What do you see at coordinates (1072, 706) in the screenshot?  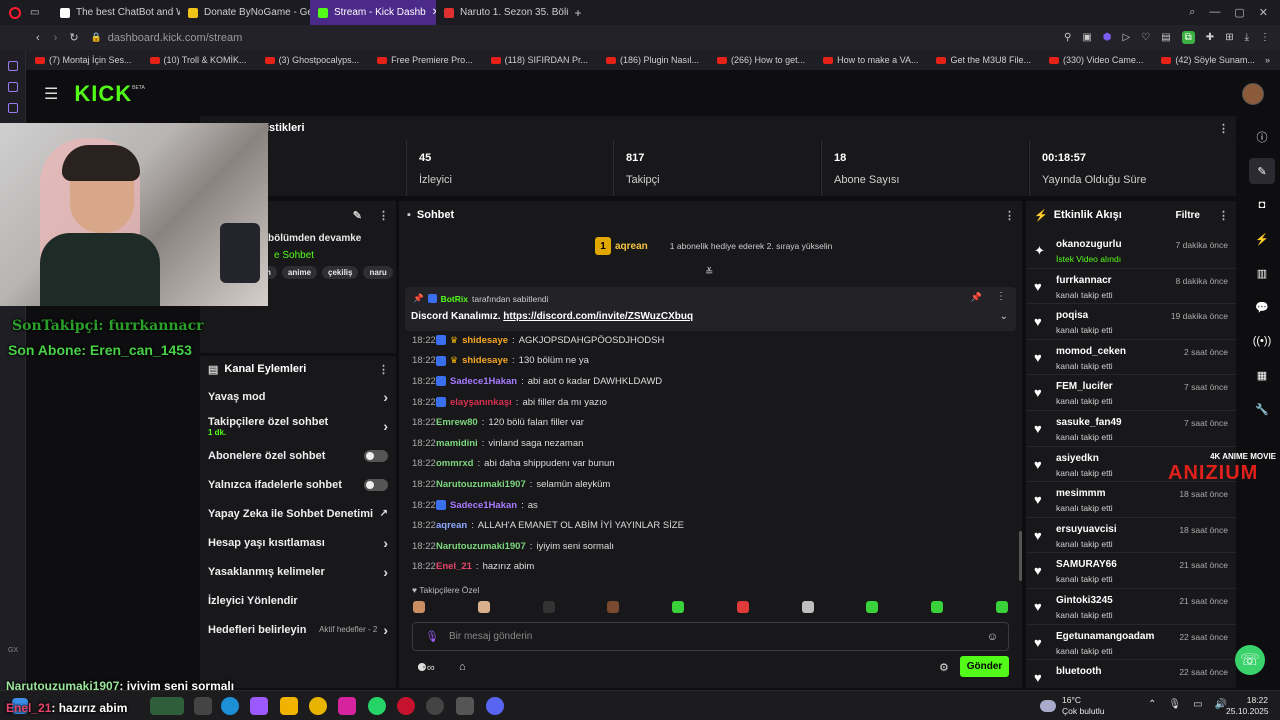 I see `weather-widget: 16°C Çok bulutlu` at bounding box center [1072, 706].